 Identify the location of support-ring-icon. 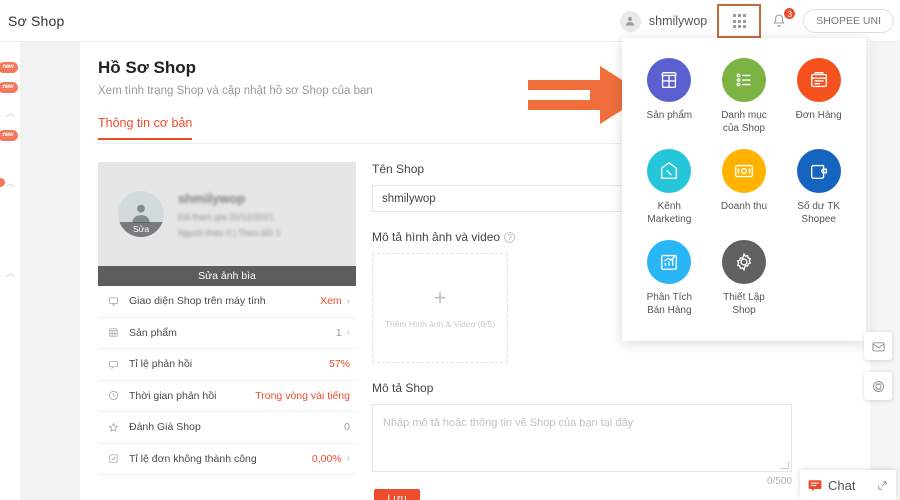
(878, 386).